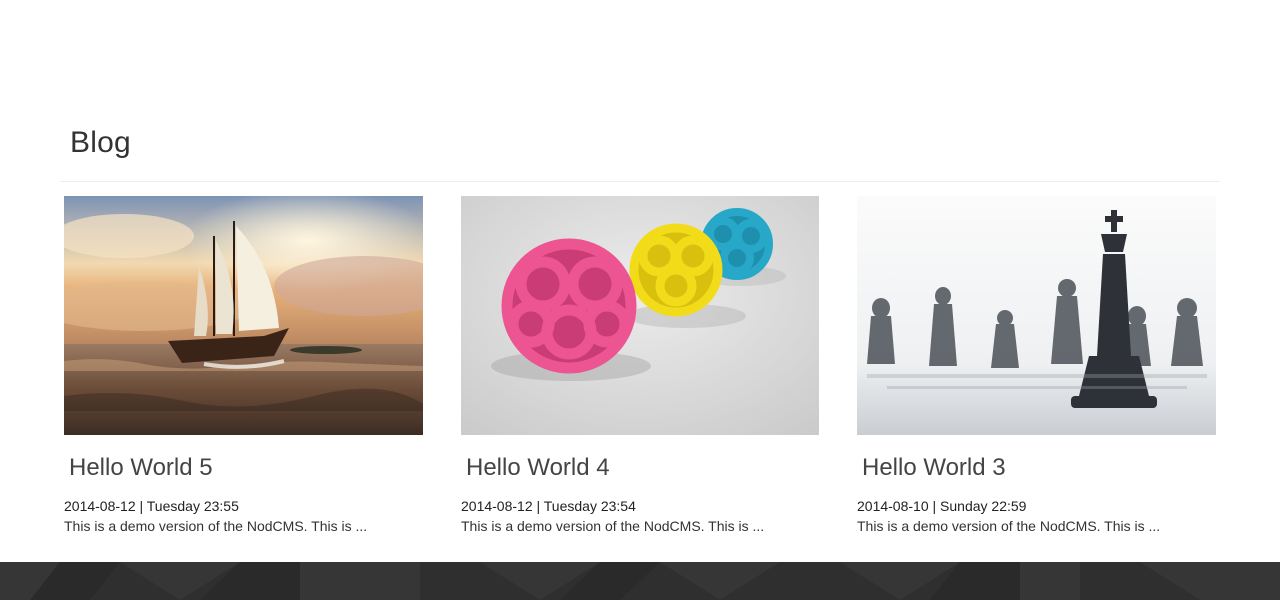 The image size is (1280, 600). Describe the element at coordinates (942, 506) in the screenshot. I see `post-date: 2014-08-10 | Sunday 22:59` at that location.